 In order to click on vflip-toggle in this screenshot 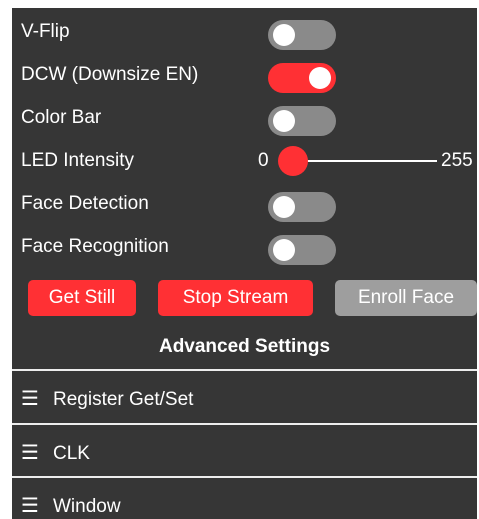, I will do `click(302, 35)`.